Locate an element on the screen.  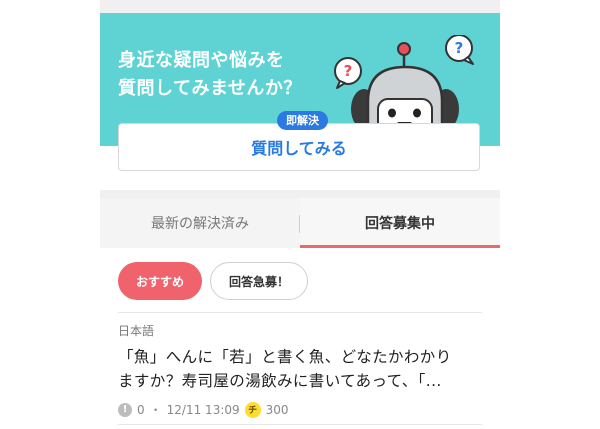
bubble-right-mark: ? is located at coordinates (459, 48).